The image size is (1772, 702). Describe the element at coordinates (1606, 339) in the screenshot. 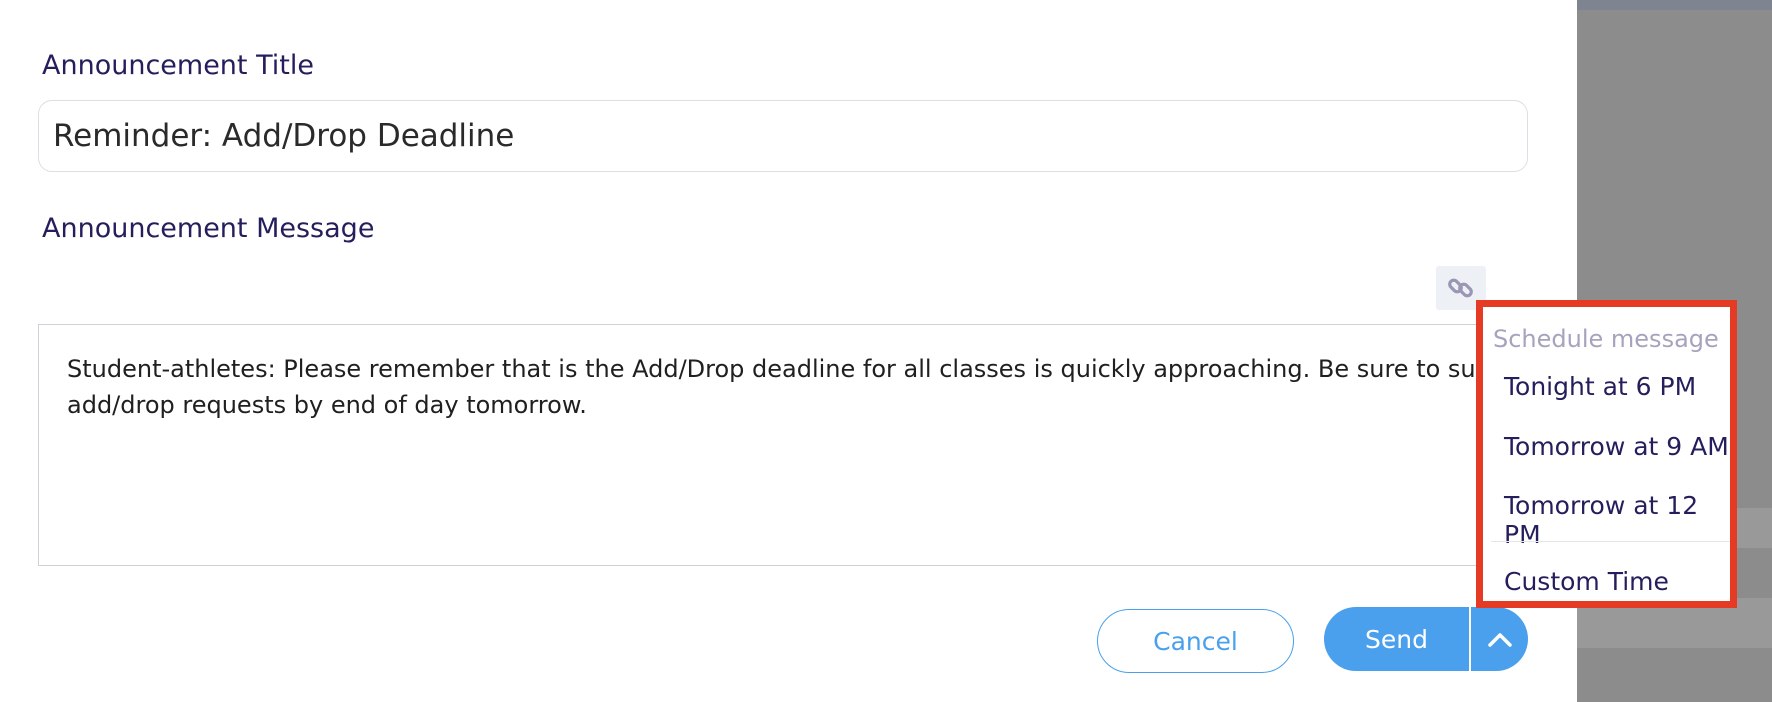

I see `schedule-menu-header: Schedule message` at that location.